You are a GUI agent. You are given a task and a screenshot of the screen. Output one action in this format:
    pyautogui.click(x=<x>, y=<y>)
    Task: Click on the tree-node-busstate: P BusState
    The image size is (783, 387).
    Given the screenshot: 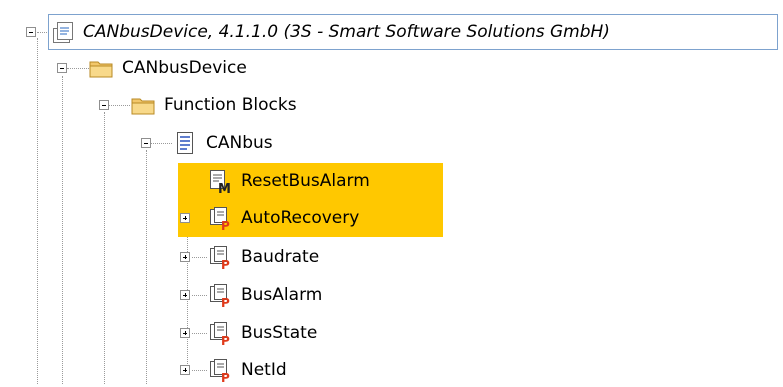 What is the action you would take?
    pyautogui.click(x=262, y=333)
    